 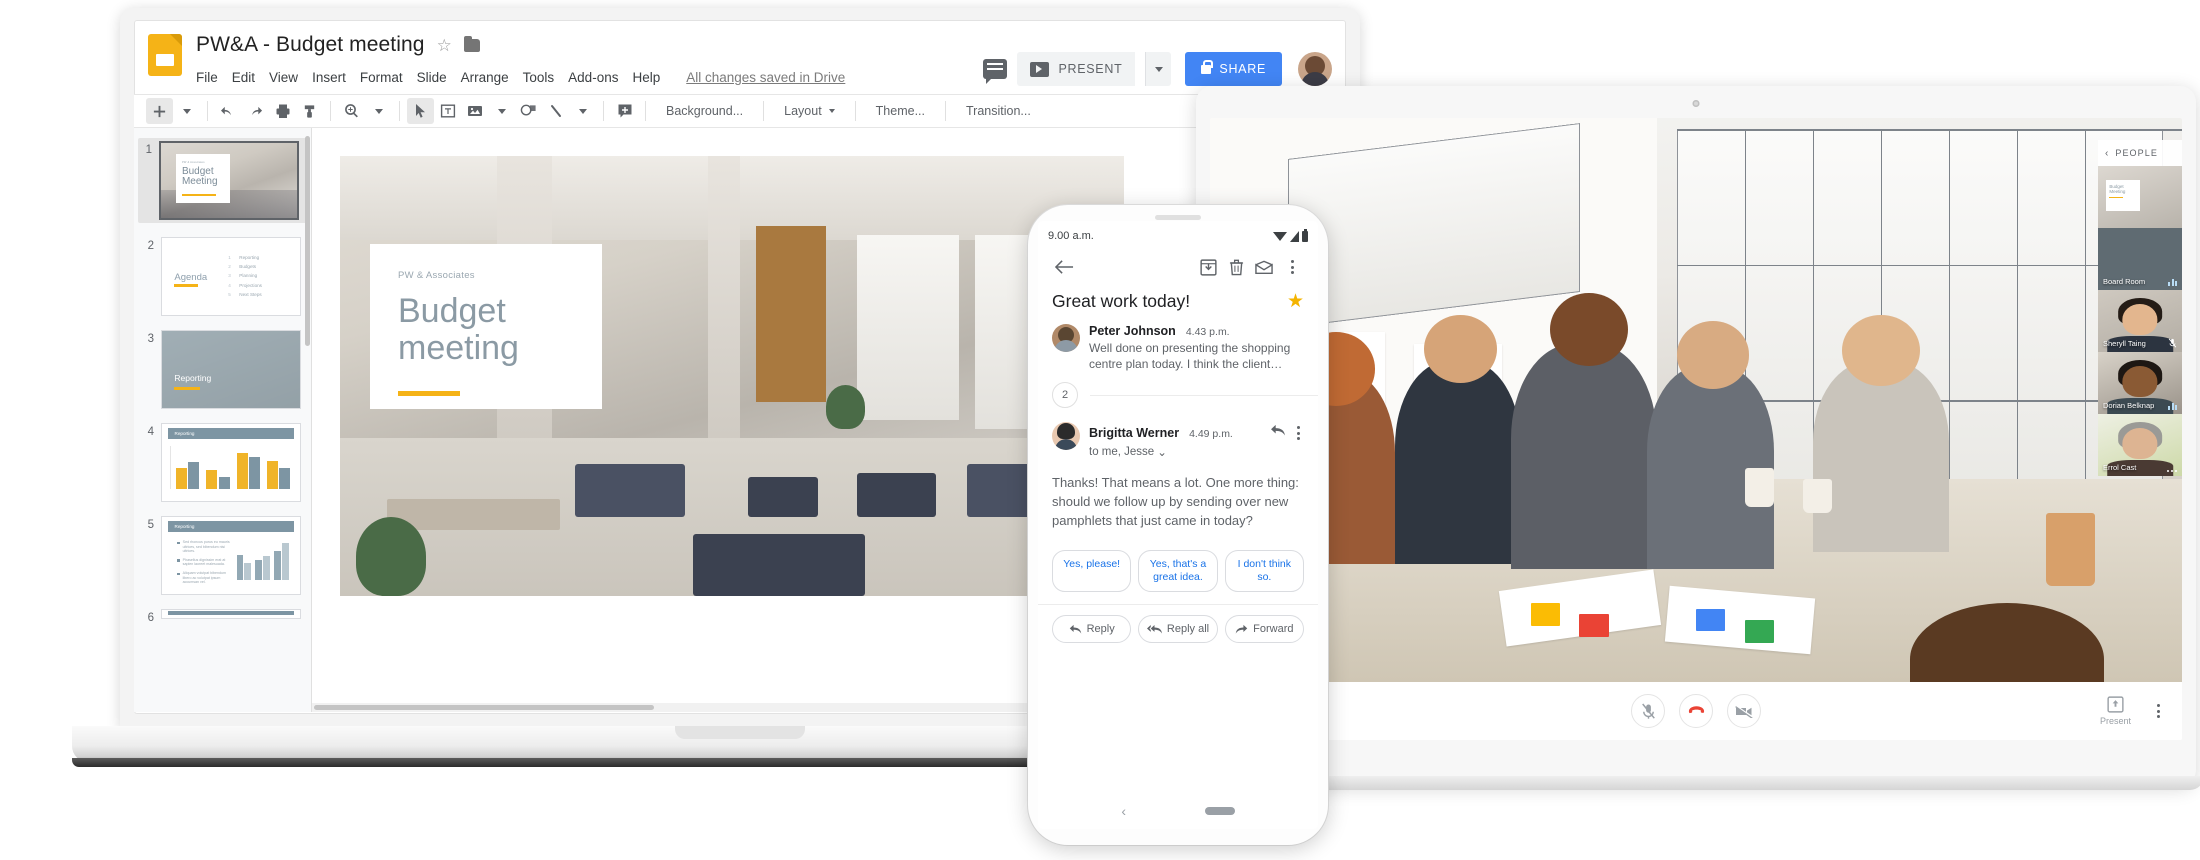 I want to click on add-comment-icon, so click(x=624, y=111).